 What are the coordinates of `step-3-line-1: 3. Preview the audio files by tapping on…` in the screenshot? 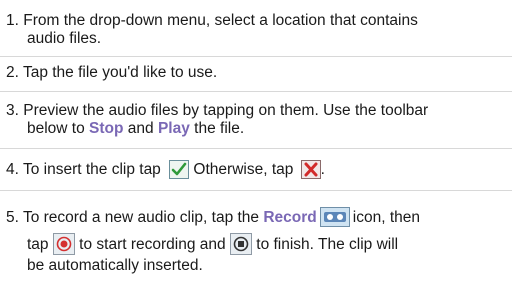 It's located at (217, 110).